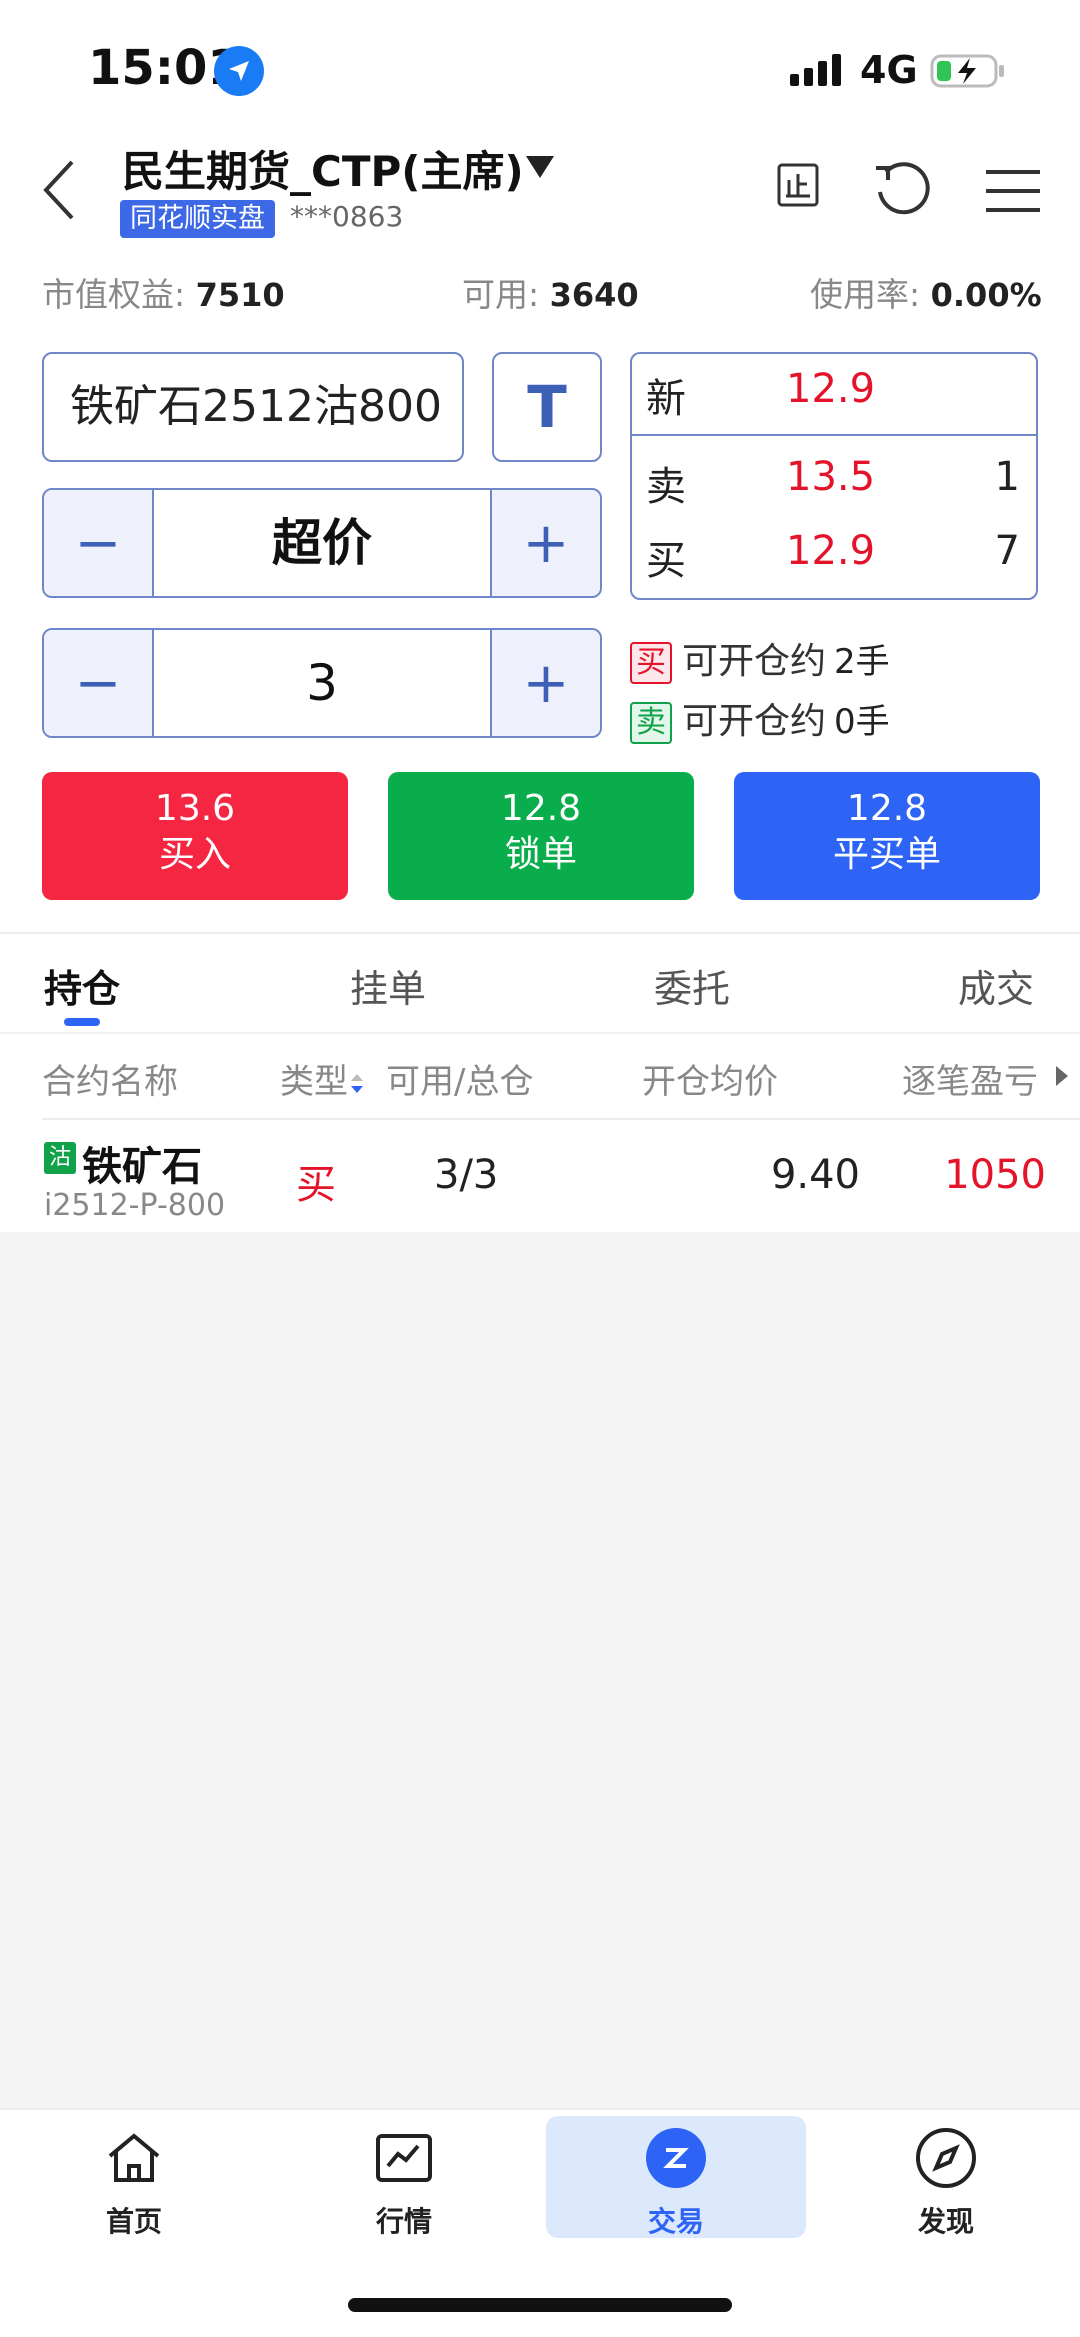 The width and height of the screenshot is (1080, 2337). What do you see at coordinates (946, 2158) in the screenshot?
I see `compass-icon` at bounding box center [946, 2158].